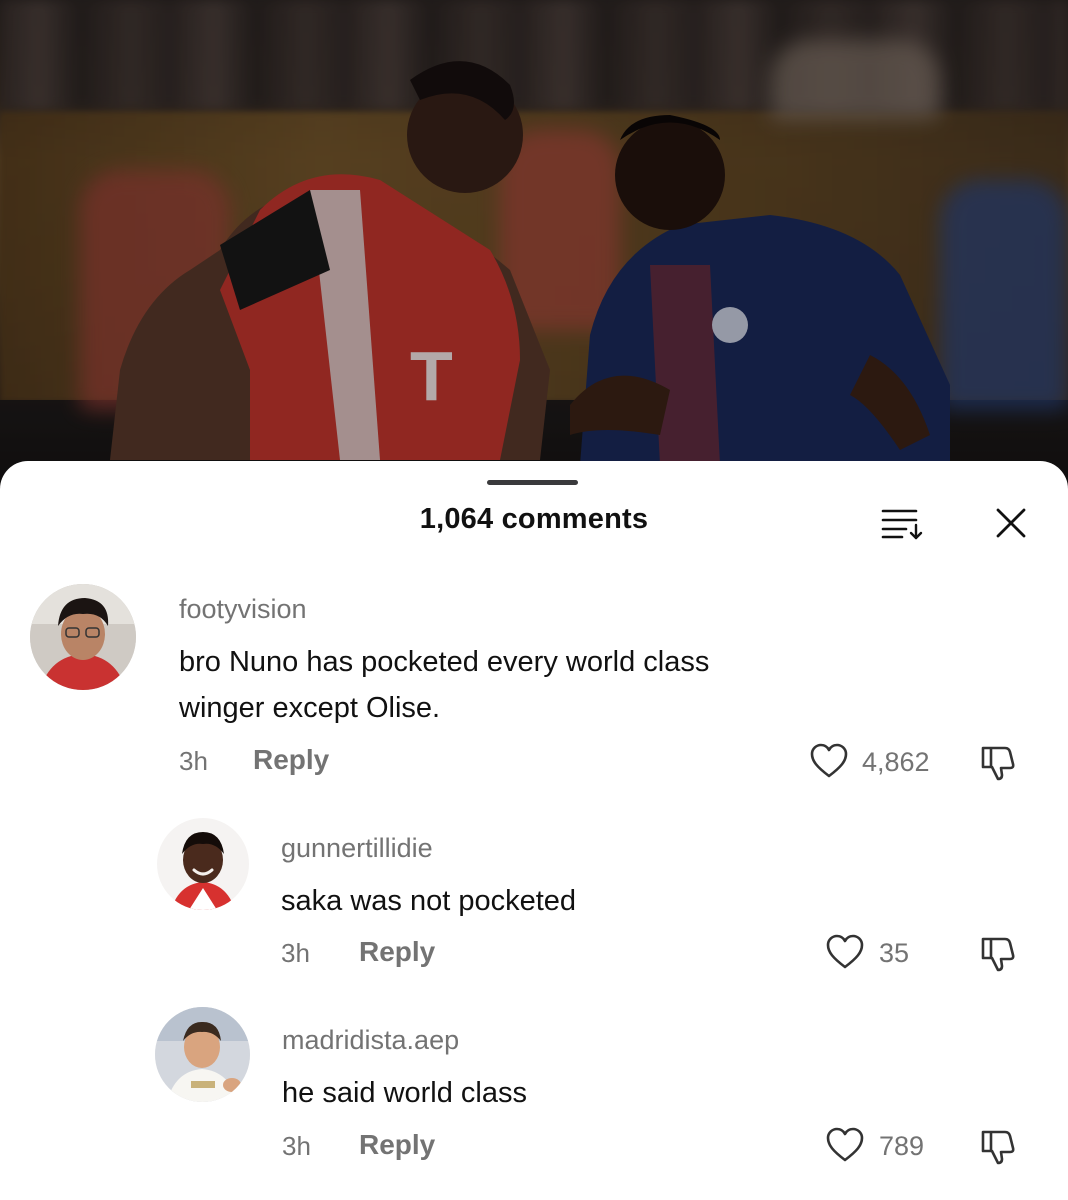 The height and width of the screenshot is (1200, 1068). I want to click on comment-username: madridista.aep, so click(370, 1040).